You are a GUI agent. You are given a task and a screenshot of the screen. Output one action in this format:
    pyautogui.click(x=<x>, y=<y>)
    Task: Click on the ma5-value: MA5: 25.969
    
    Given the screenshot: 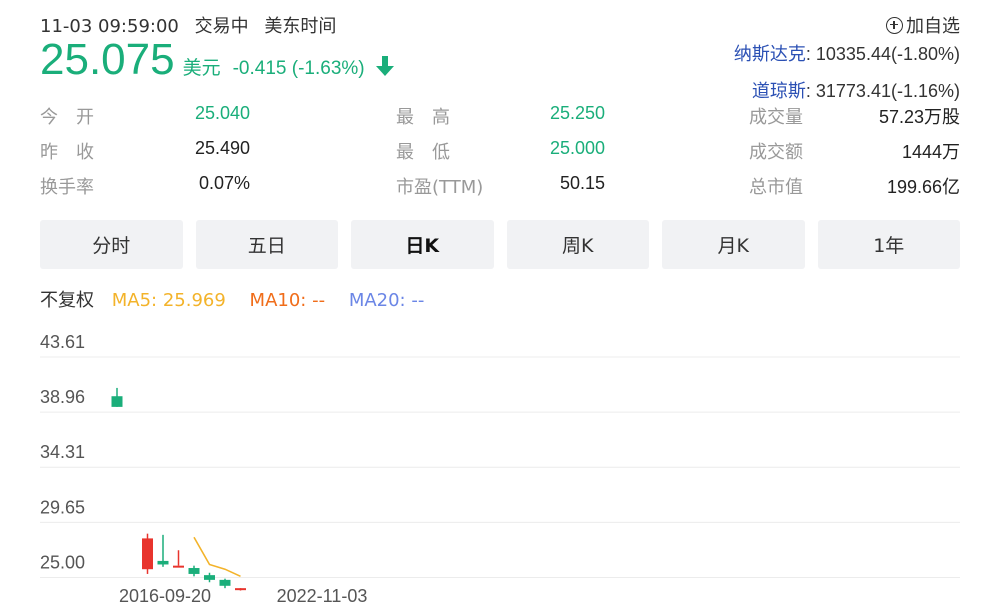 What is the action you would take?
    pyautogui.click(x=168, y=300)
    